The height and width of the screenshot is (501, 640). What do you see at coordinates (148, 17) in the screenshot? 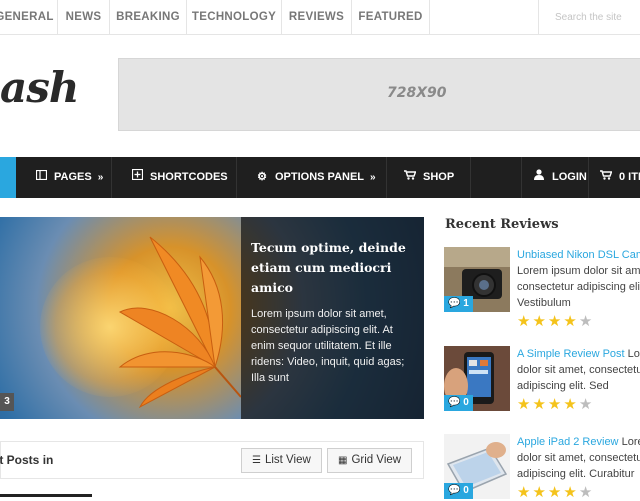
I see `top-nav-breaking: BREAKING` at bounding box center [148, 17].